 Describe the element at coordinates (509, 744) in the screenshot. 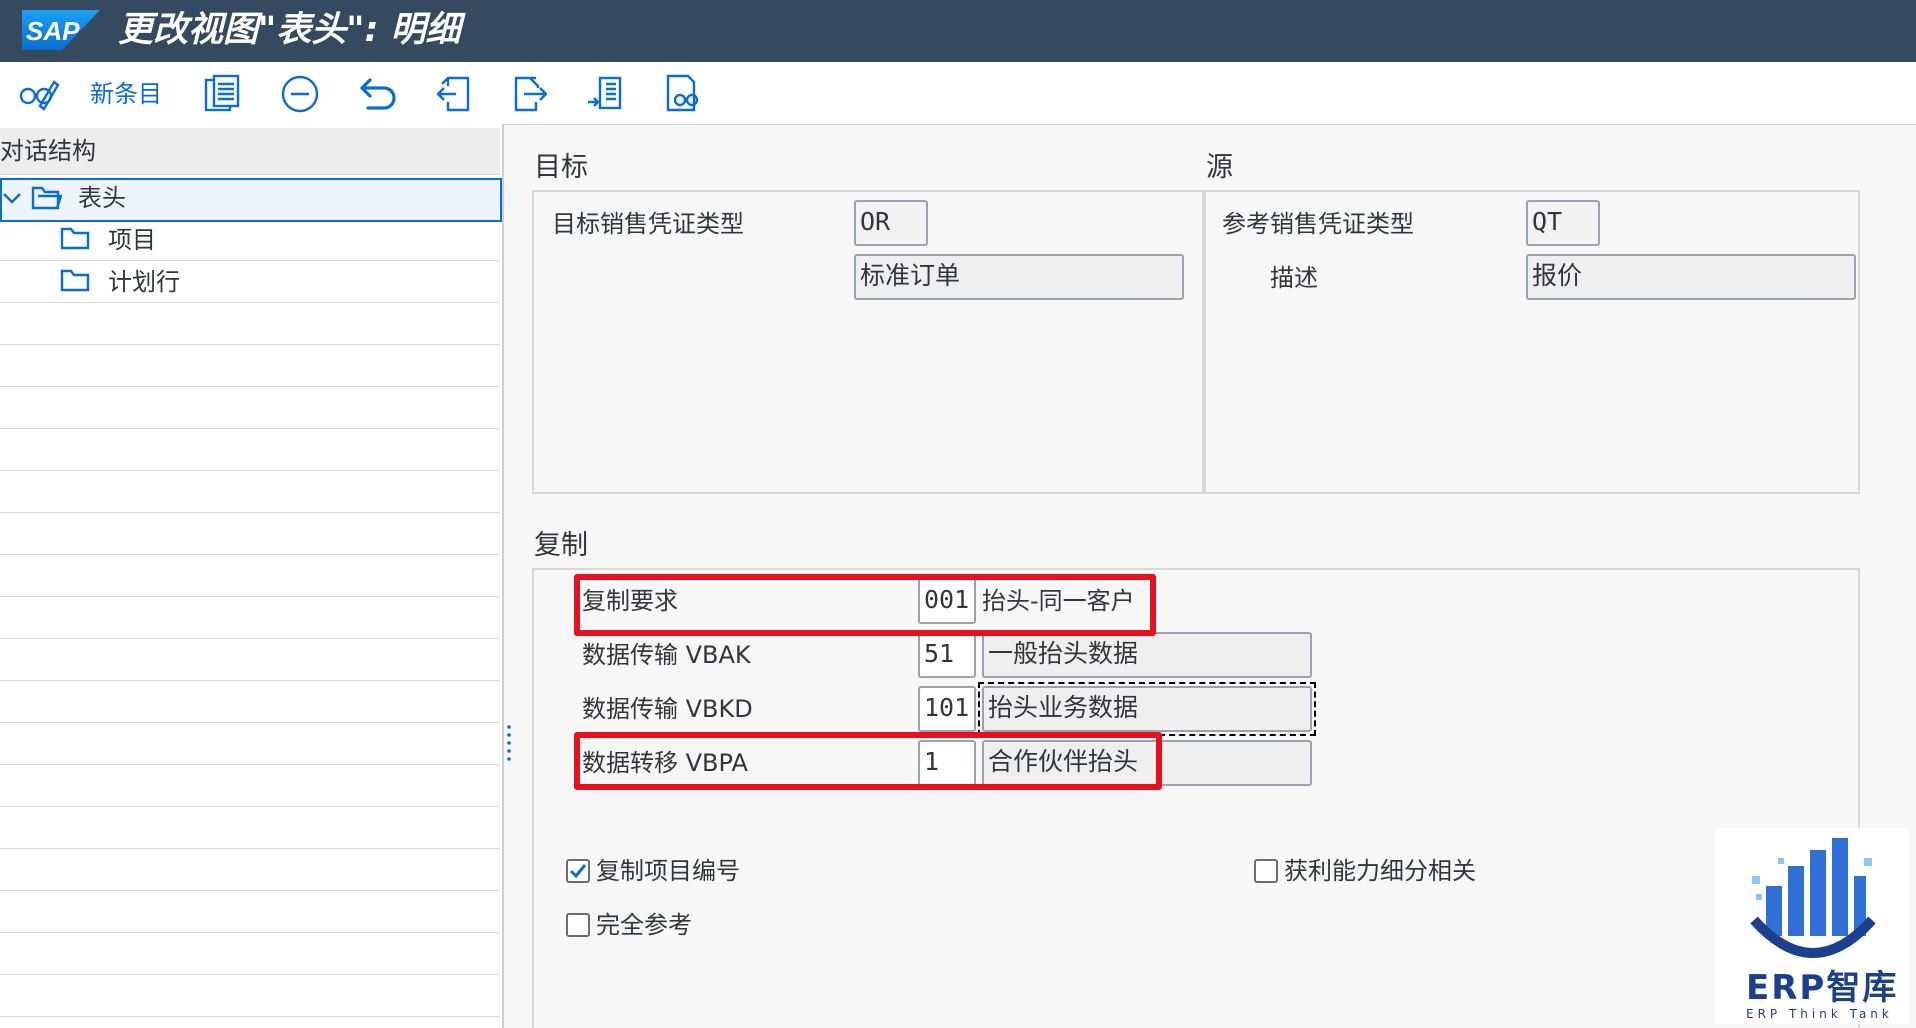

I see `splitter-handle` at that location.